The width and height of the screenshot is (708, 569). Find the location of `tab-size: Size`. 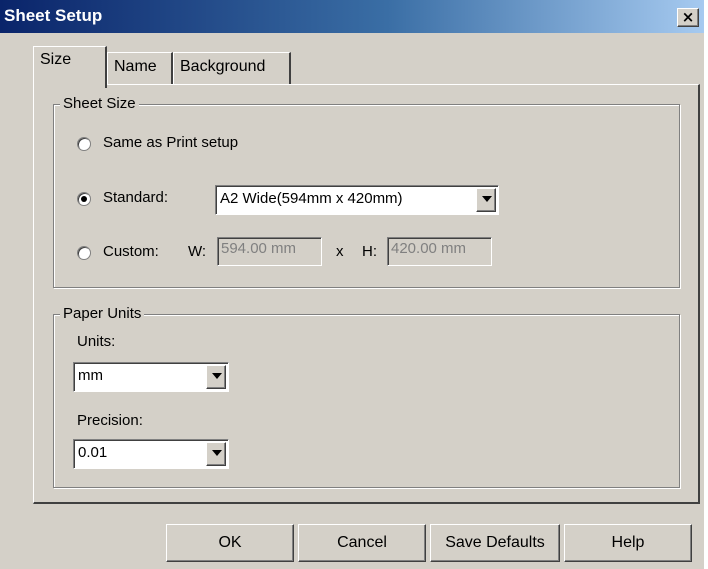

tab-size: Size is located at coordinates (70, 67).